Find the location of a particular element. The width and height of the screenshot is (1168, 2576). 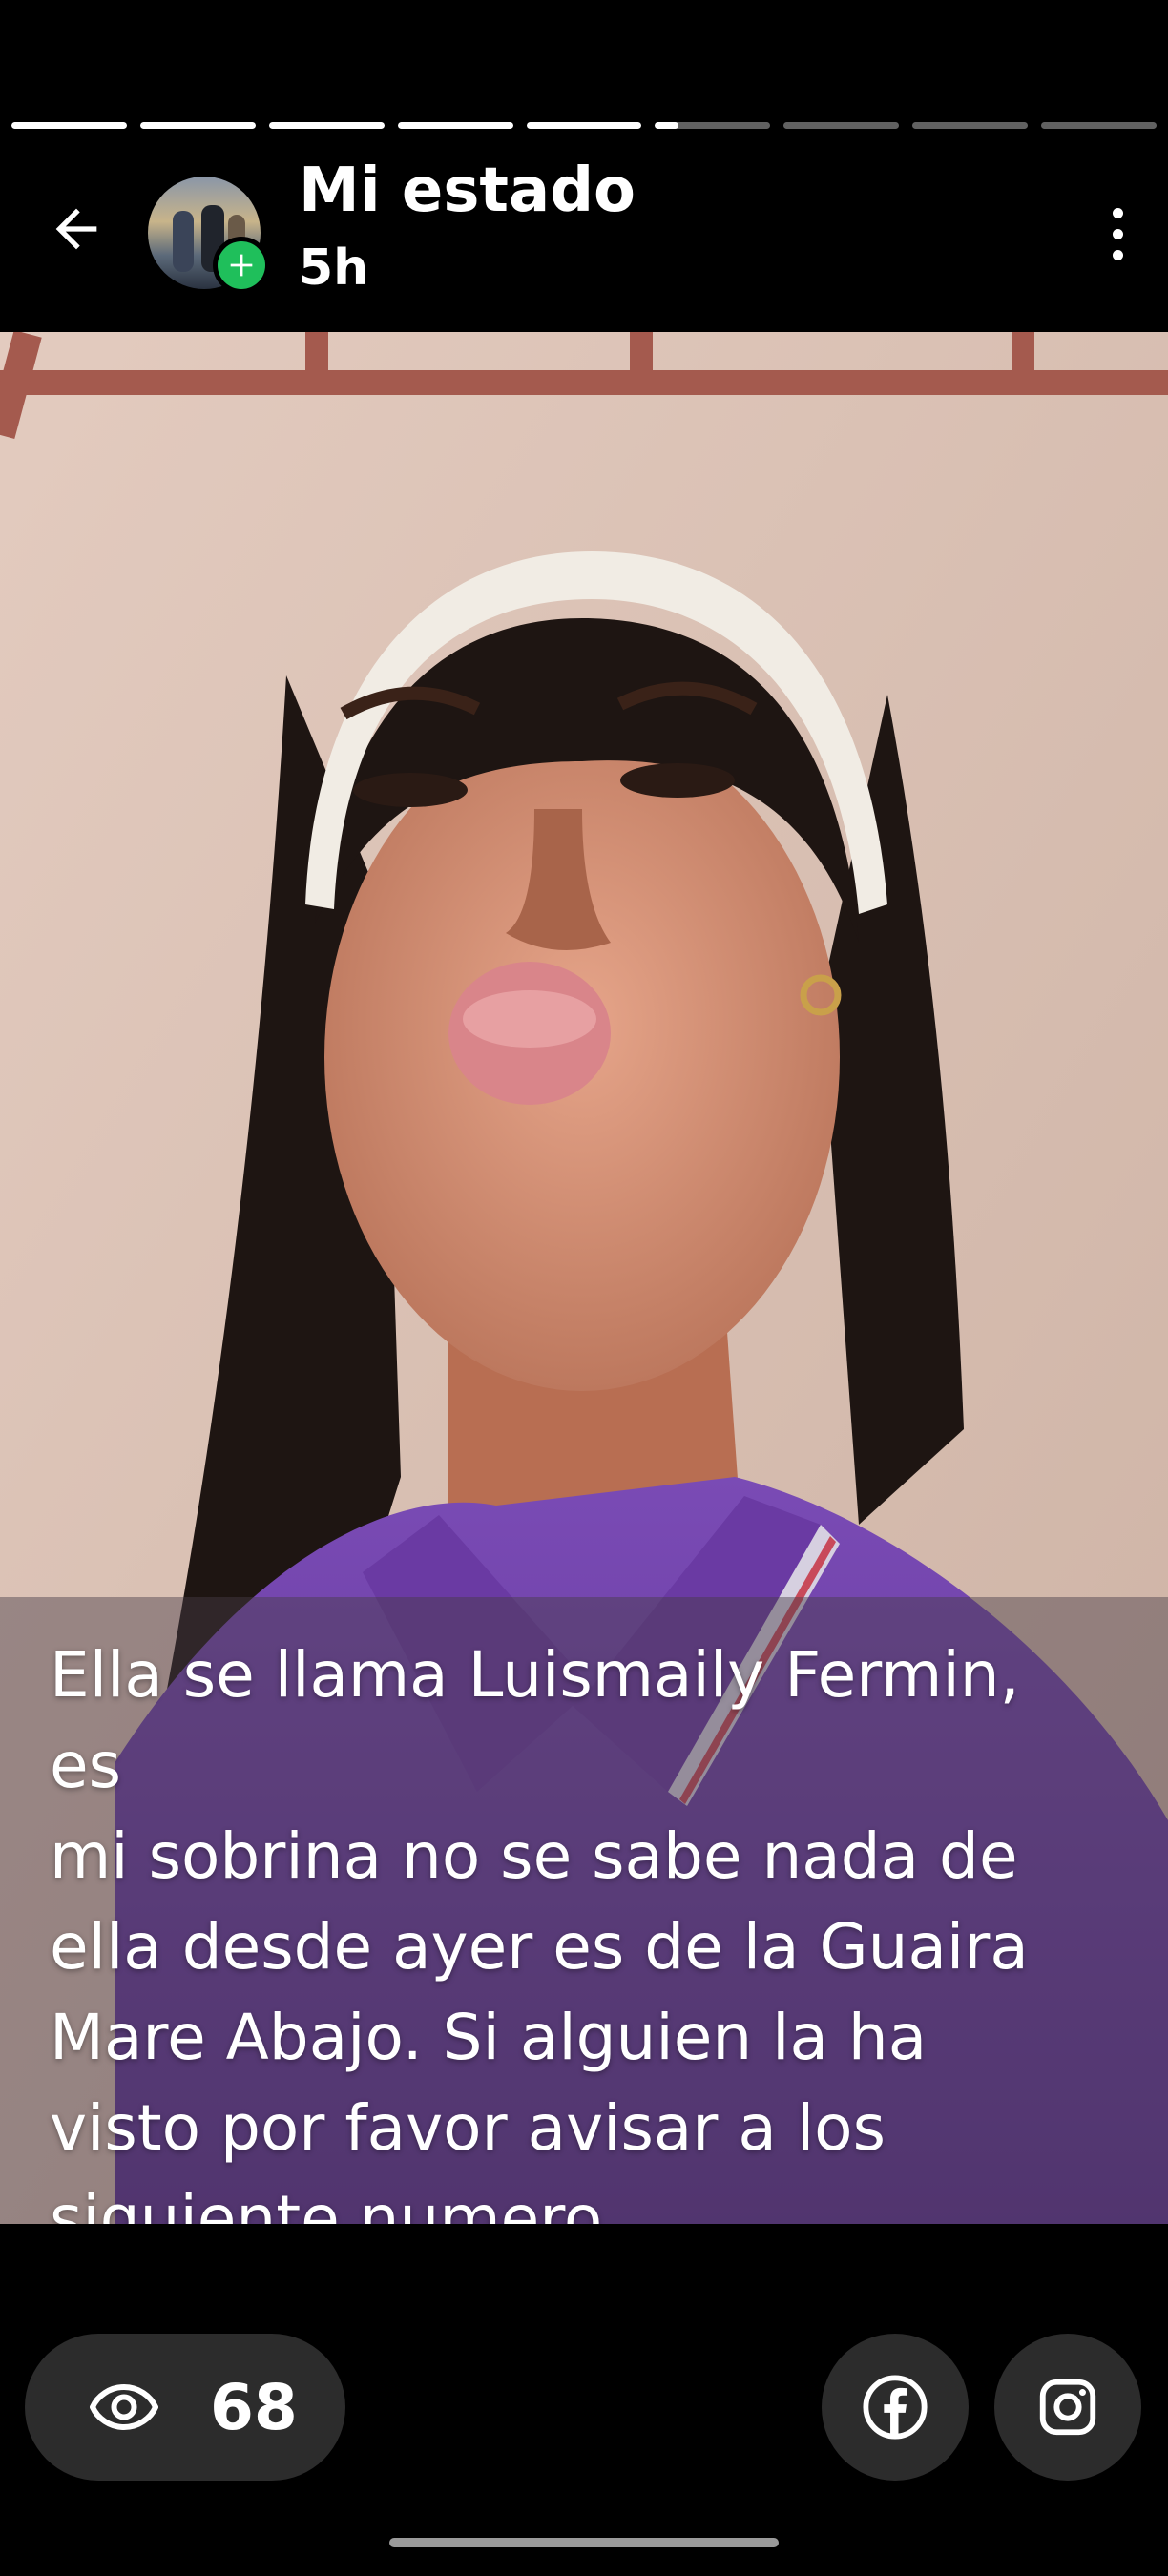

status-header: Mi estado 5h is located at coordinates (584, 238).